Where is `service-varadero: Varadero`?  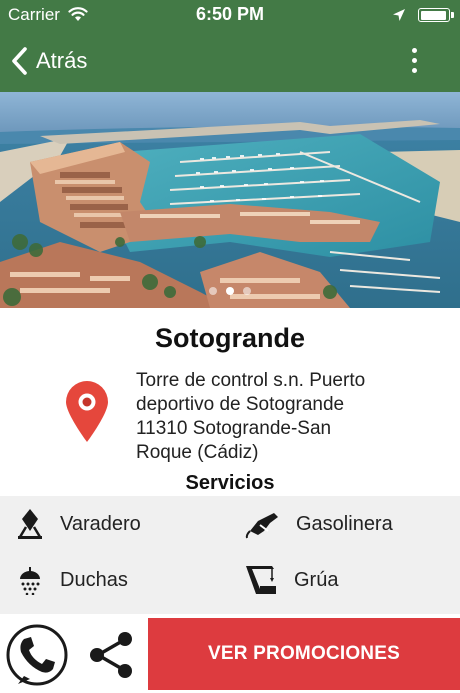 service-varadero: Varadero is located at coordinates (78, 524).